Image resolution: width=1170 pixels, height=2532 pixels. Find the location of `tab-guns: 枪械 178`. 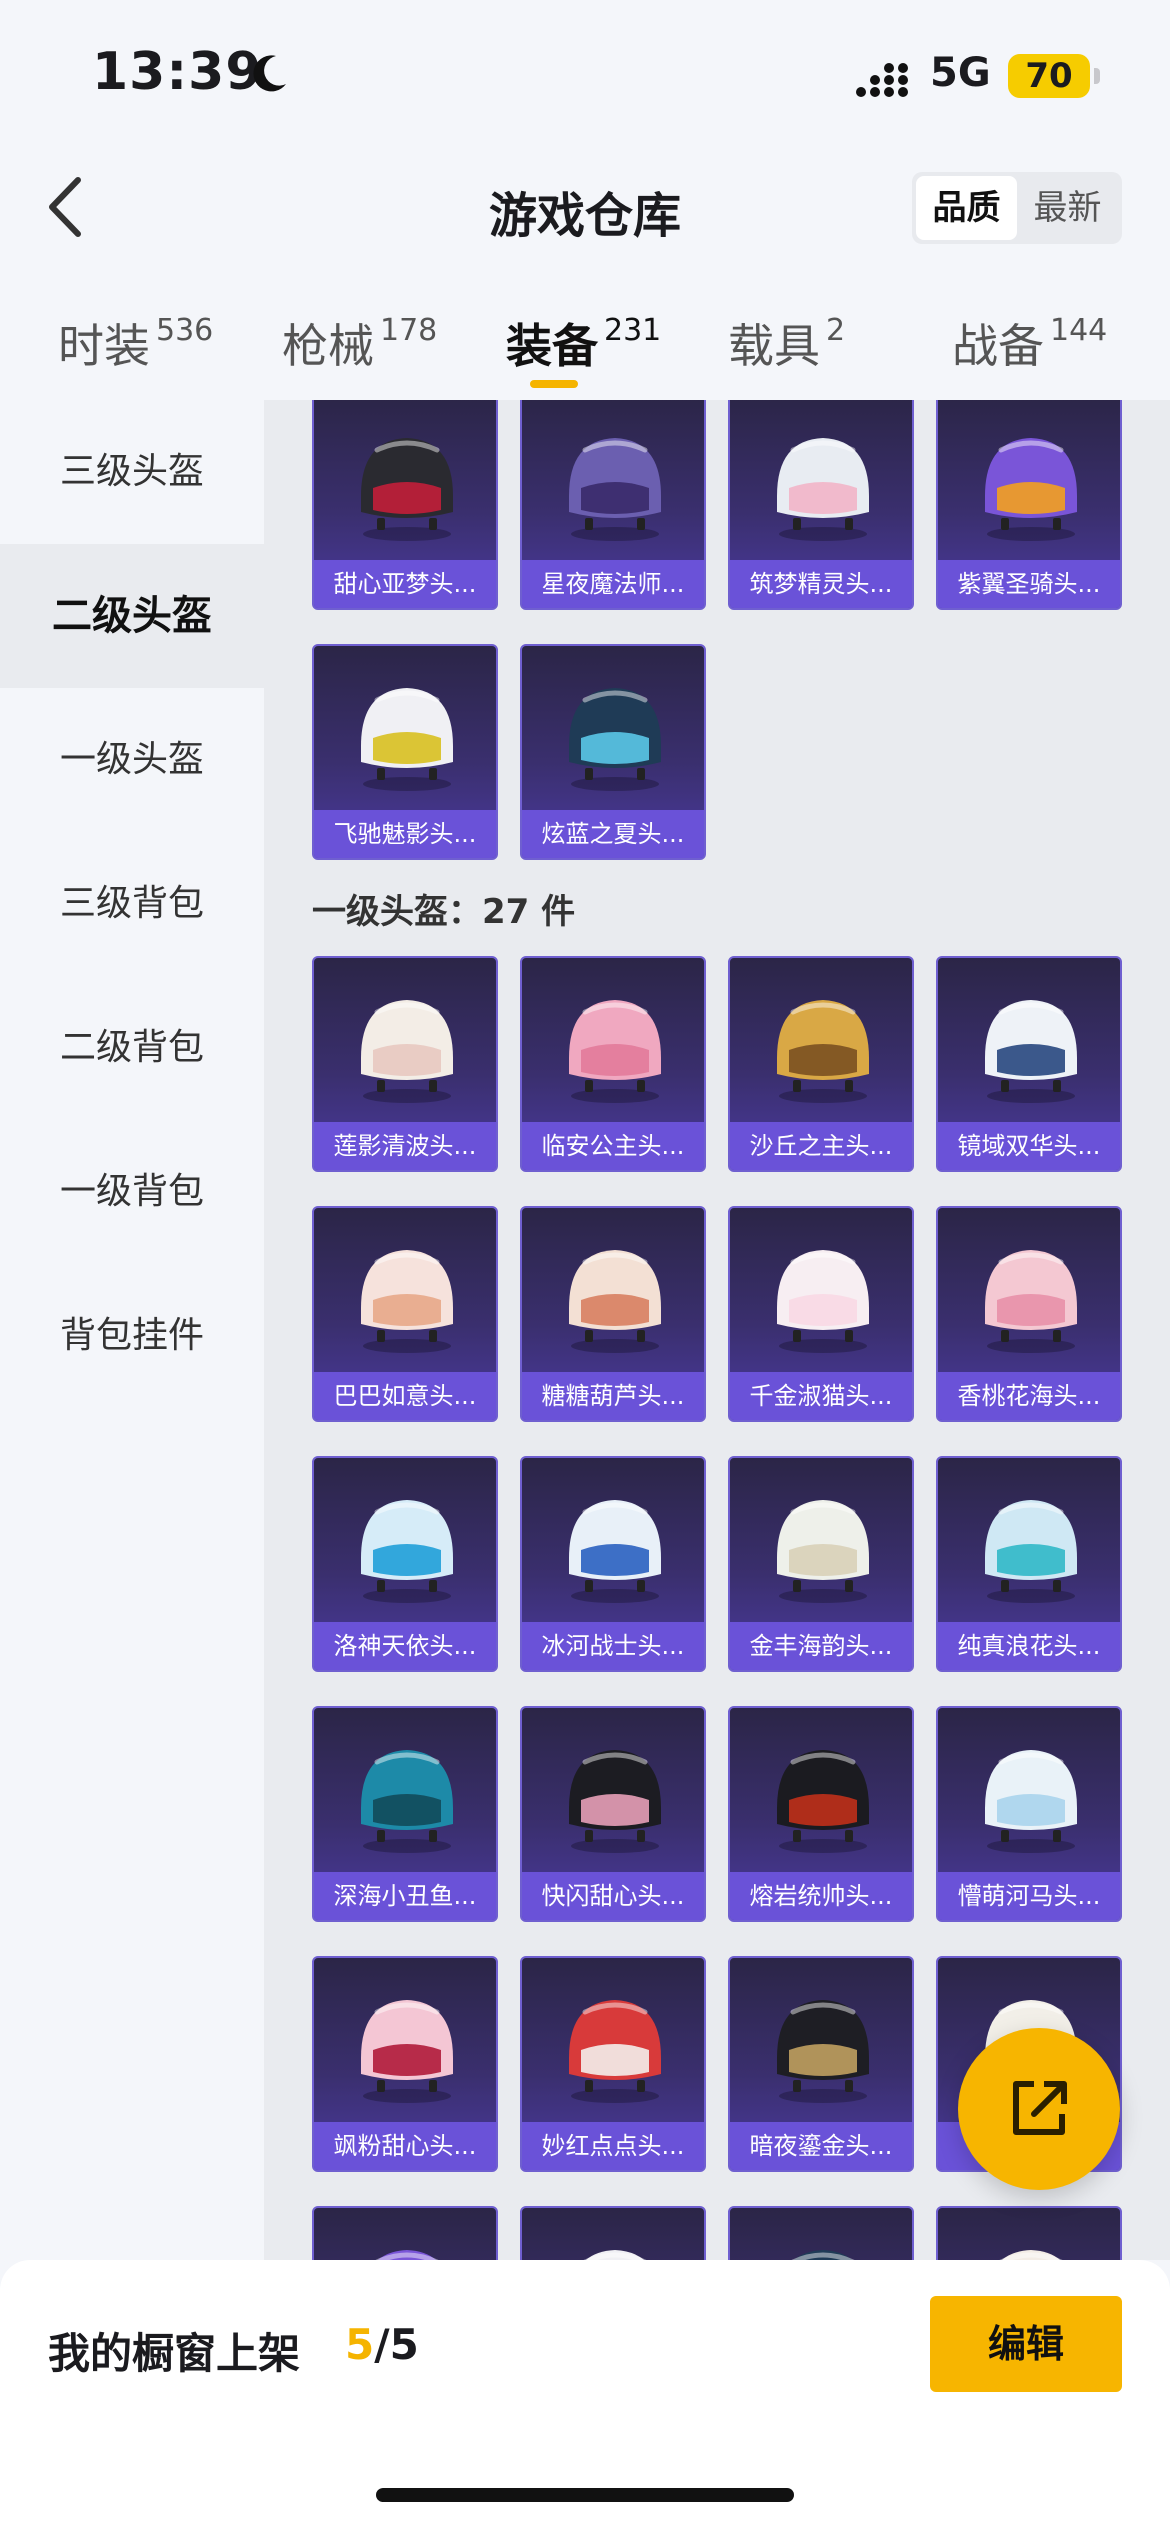

tab-guns: 枪械 178 is located at coordinates (359, 343).